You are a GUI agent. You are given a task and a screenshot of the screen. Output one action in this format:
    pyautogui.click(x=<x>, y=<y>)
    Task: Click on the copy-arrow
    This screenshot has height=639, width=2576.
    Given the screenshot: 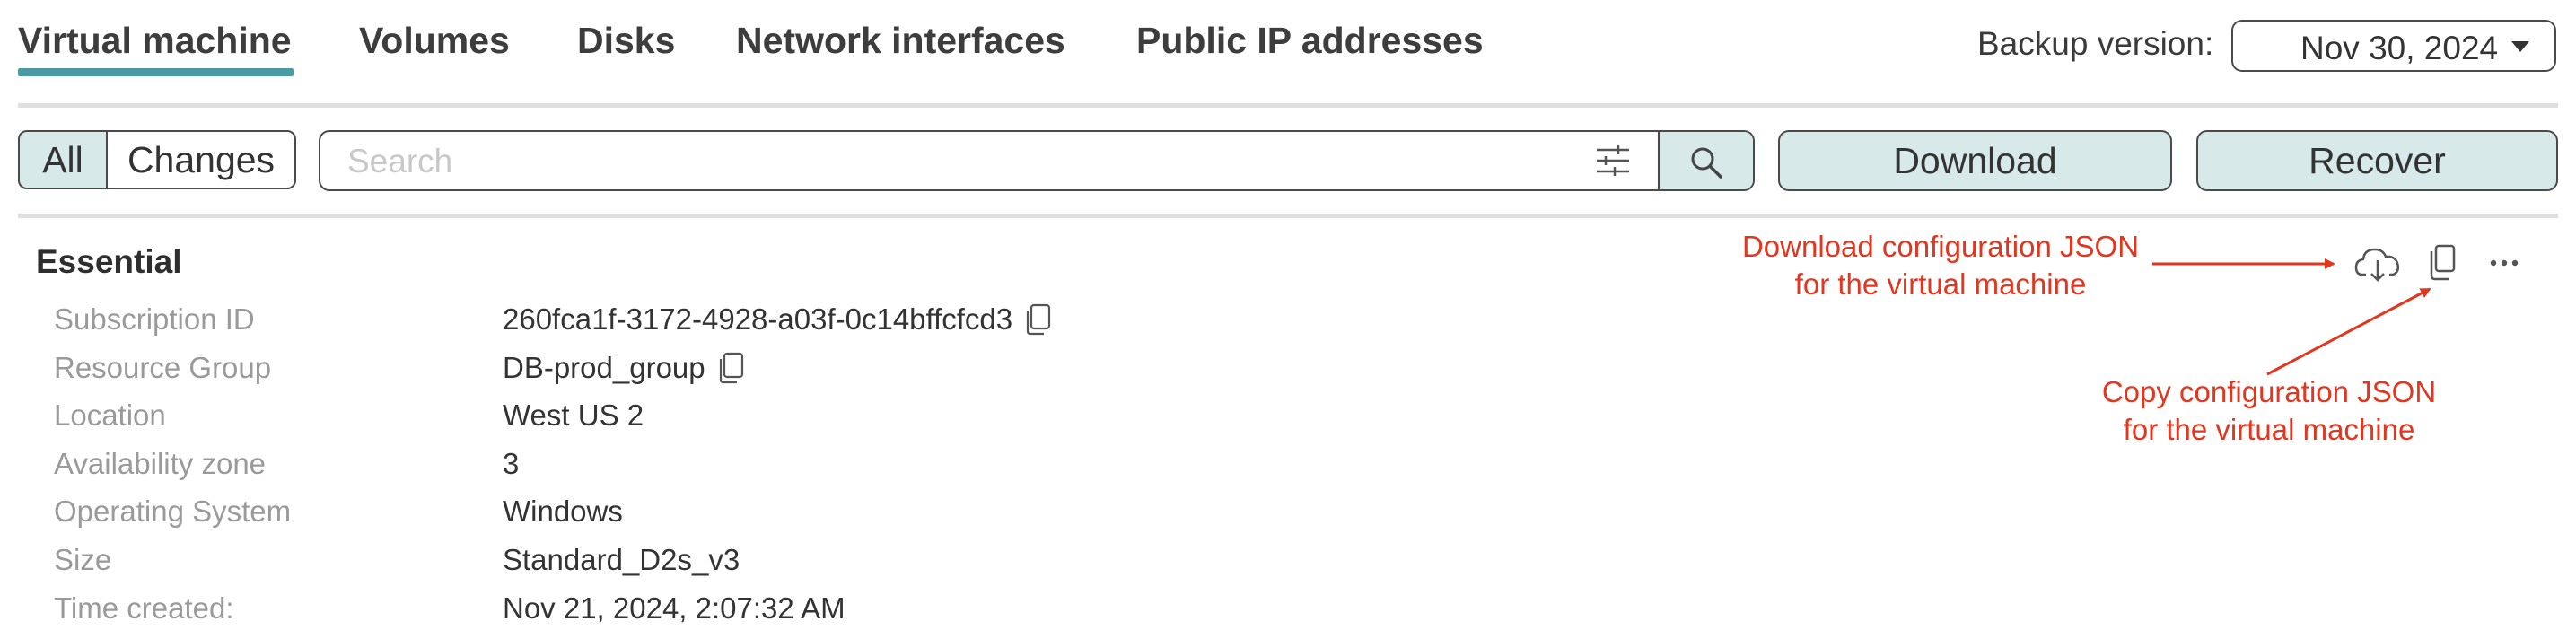 What is the action you would take?
    pyautogui.click(x=2348, y=332)
    